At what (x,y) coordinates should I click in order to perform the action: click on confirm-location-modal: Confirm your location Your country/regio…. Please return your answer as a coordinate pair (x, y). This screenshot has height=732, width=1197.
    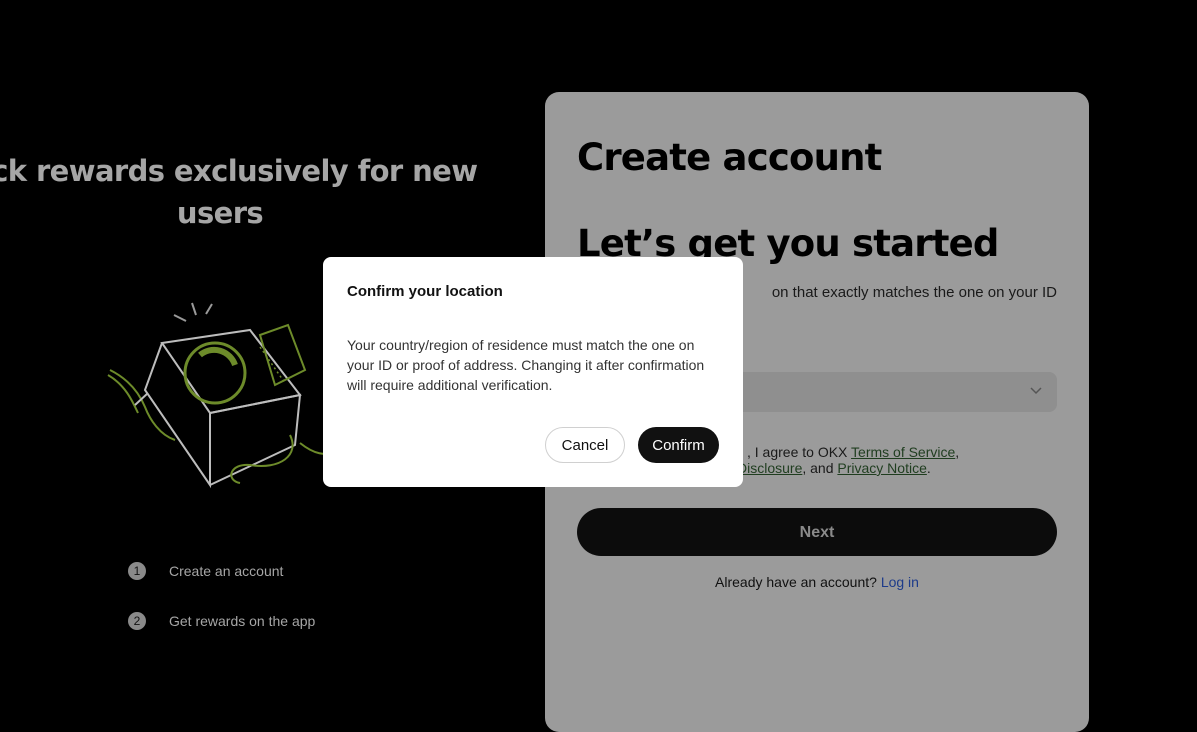
    Looking at the image, I should click on (533, 372).